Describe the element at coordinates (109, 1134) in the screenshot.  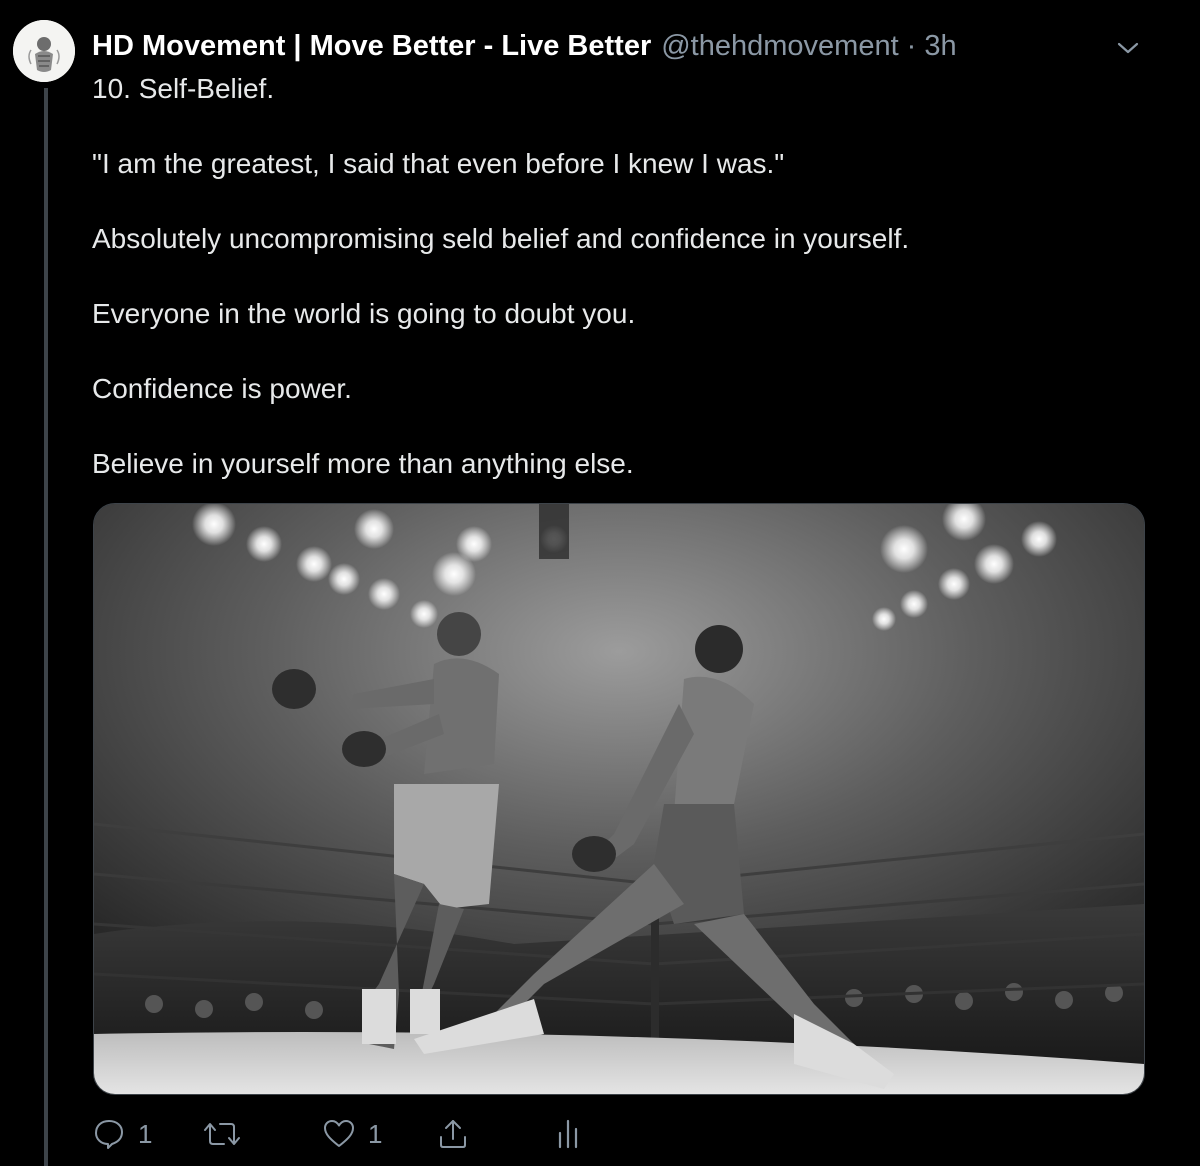
I see `reply-icon` at that location.